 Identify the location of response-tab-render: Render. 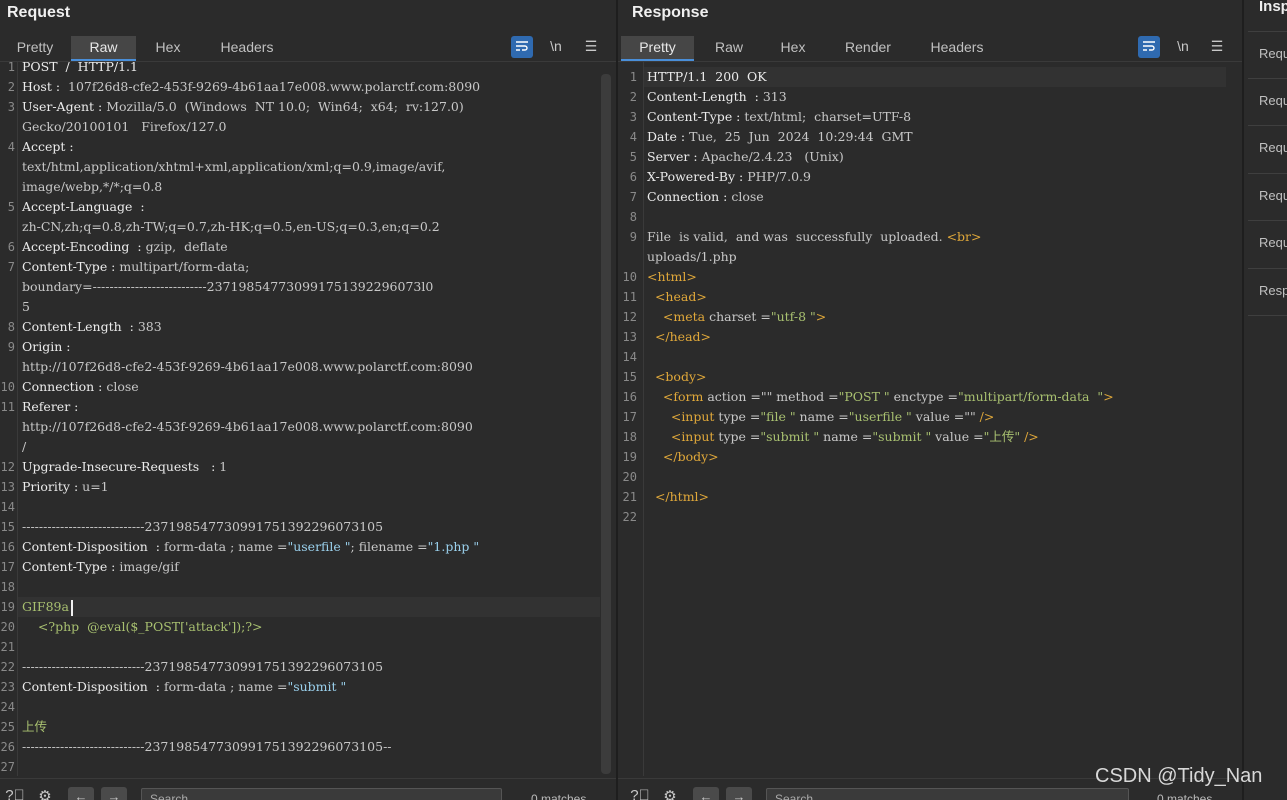
(868, 48).